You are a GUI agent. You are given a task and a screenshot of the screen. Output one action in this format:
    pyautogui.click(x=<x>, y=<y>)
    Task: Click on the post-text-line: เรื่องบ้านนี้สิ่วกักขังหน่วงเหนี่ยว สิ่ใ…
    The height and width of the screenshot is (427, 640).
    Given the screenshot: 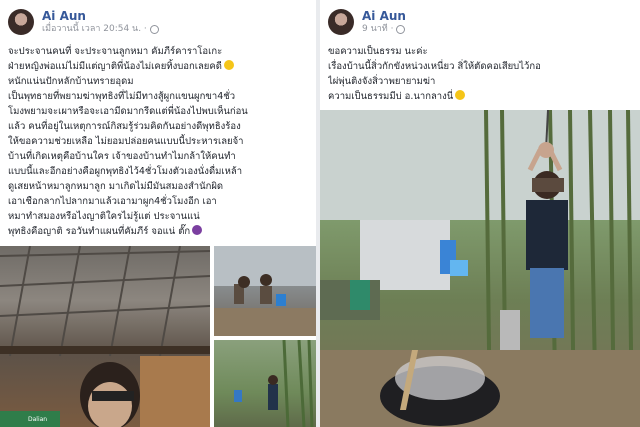 What is the action you would take?
    pyautogui.click(x=434, y=66)
    